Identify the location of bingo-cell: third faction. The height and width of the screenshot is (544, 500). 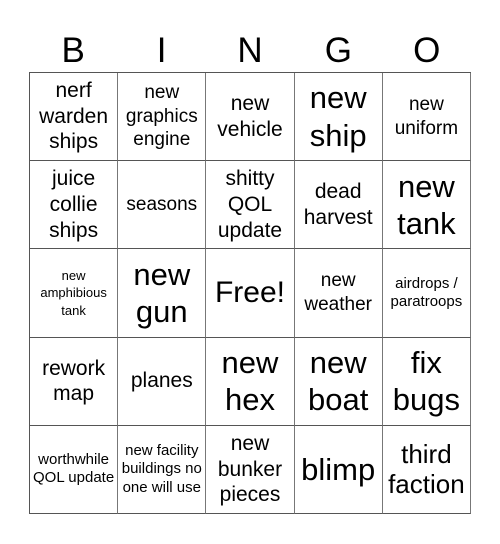
(426, 469).